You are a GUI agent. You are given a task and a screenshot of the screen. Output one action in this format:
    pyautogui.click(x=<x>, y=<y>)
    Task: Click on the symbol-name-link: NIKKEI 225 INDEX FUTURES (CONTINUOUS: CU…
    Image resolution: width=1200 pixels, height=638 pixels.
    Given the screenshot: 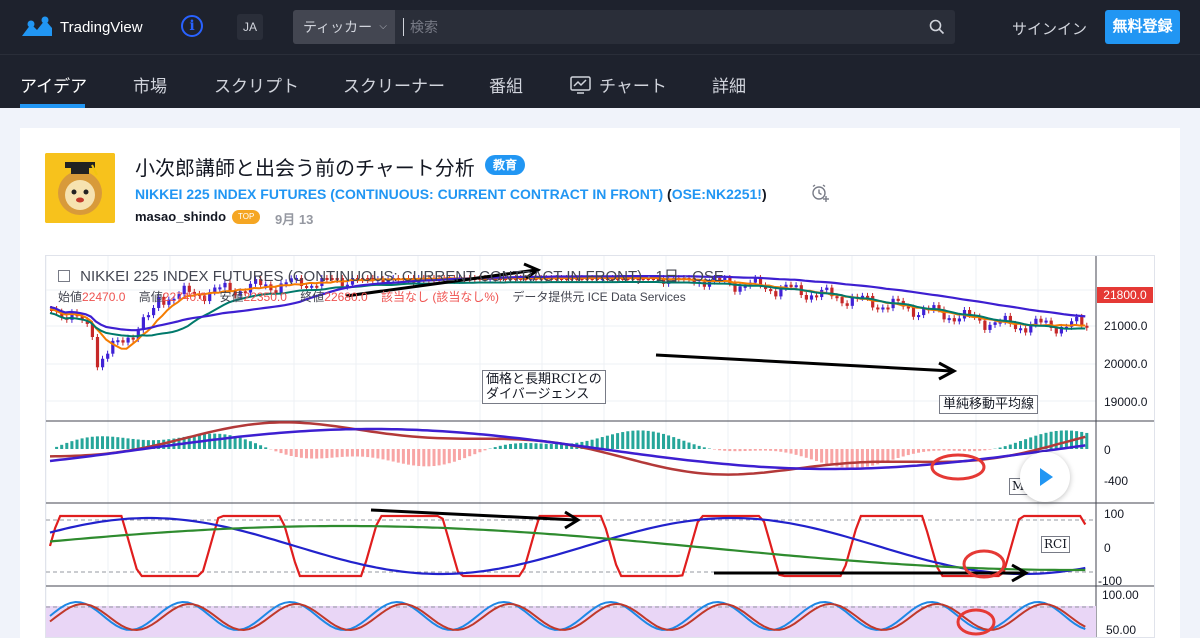 What is the action you would take?
    pyautogui.click(x=399, y=194)
    